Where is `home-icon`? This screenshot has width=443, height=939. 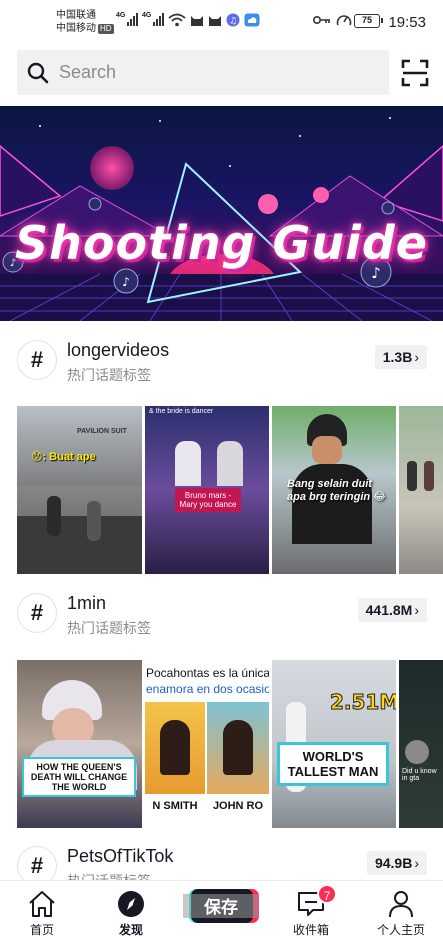
home-icon is located at coordinates (42, 904).